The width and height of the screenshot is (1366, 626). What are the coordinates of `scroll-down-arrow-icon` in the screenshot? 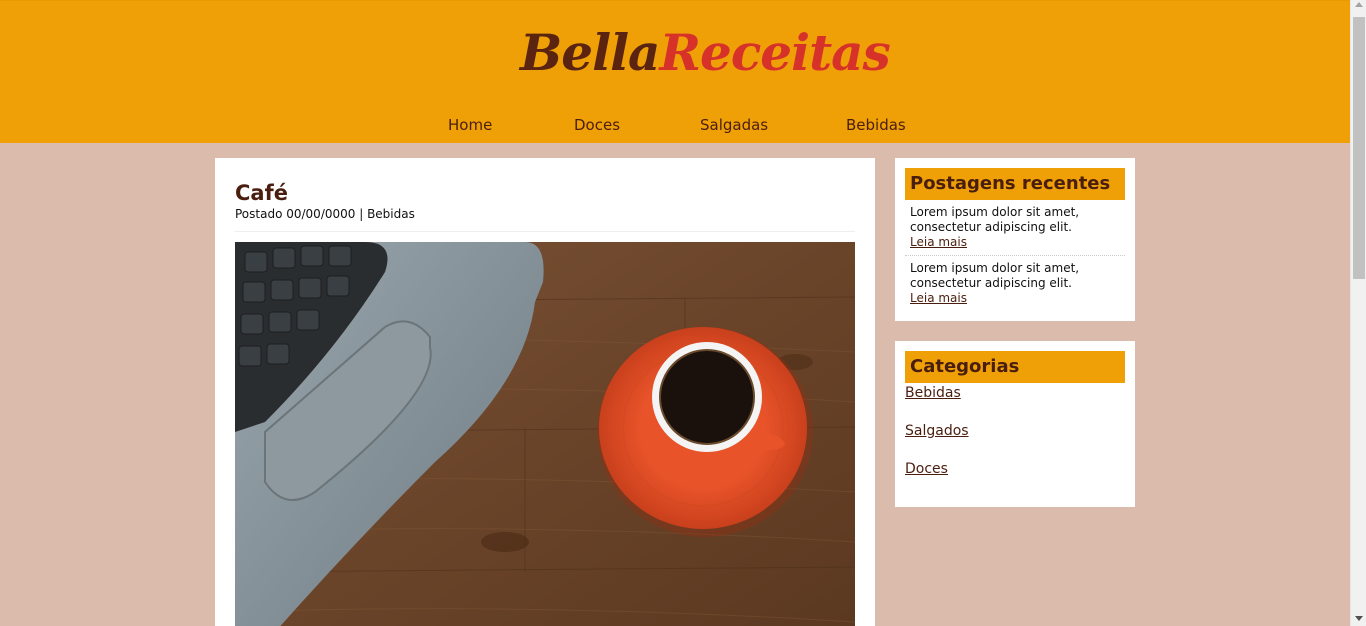 It's located at (1359, 618).